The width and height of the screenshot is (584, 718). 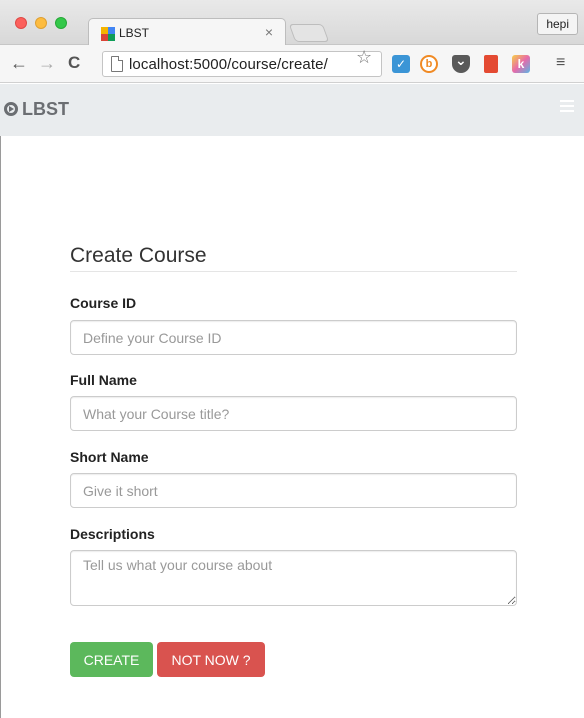 I want to click on reload-icon: C, so click(x=74, y=63).